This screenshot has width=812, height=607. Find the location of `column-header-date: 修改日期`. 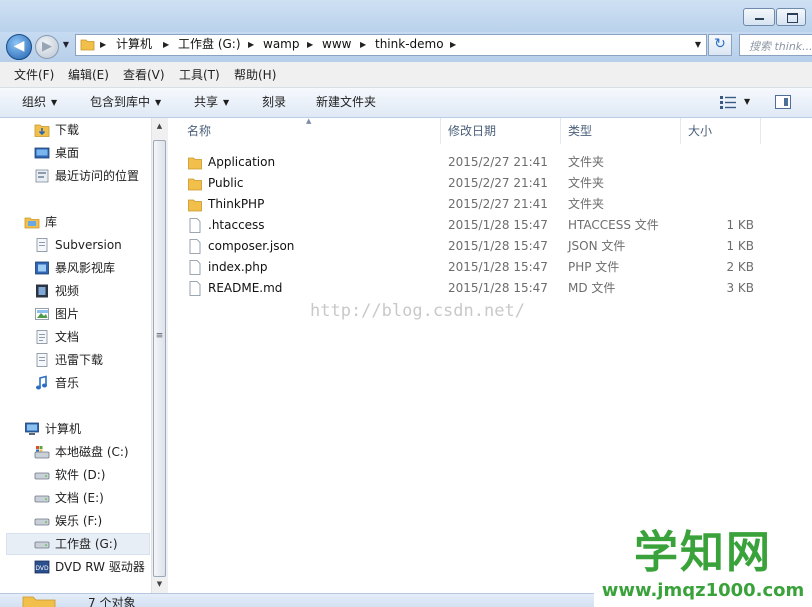

column-header-date: 修改日期 is located at coordinates (501, 131).